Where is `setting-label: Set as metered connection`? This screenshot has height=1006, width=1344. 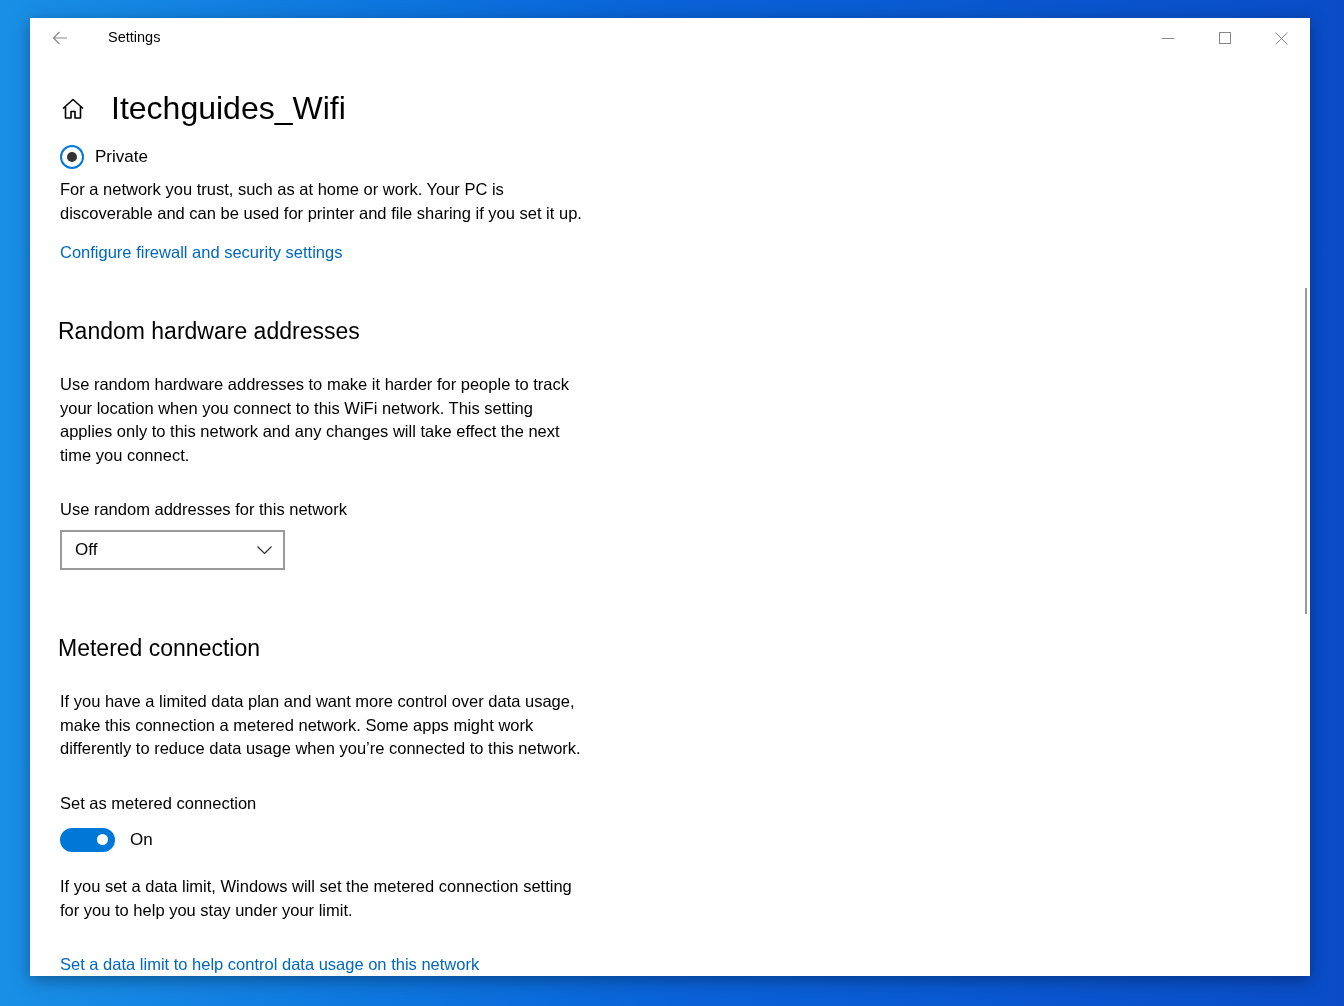
setting-label: Set as metered connection is located at coordinates (159, 803).